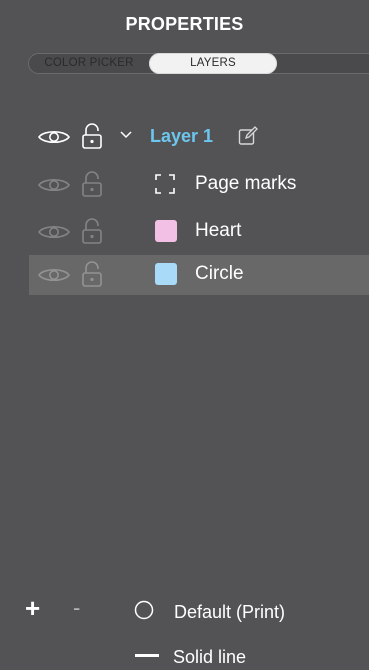 Image resolution: width=369 pixels, height=670 pixels. I want to click on page-marks-icon, so click(165, 184).